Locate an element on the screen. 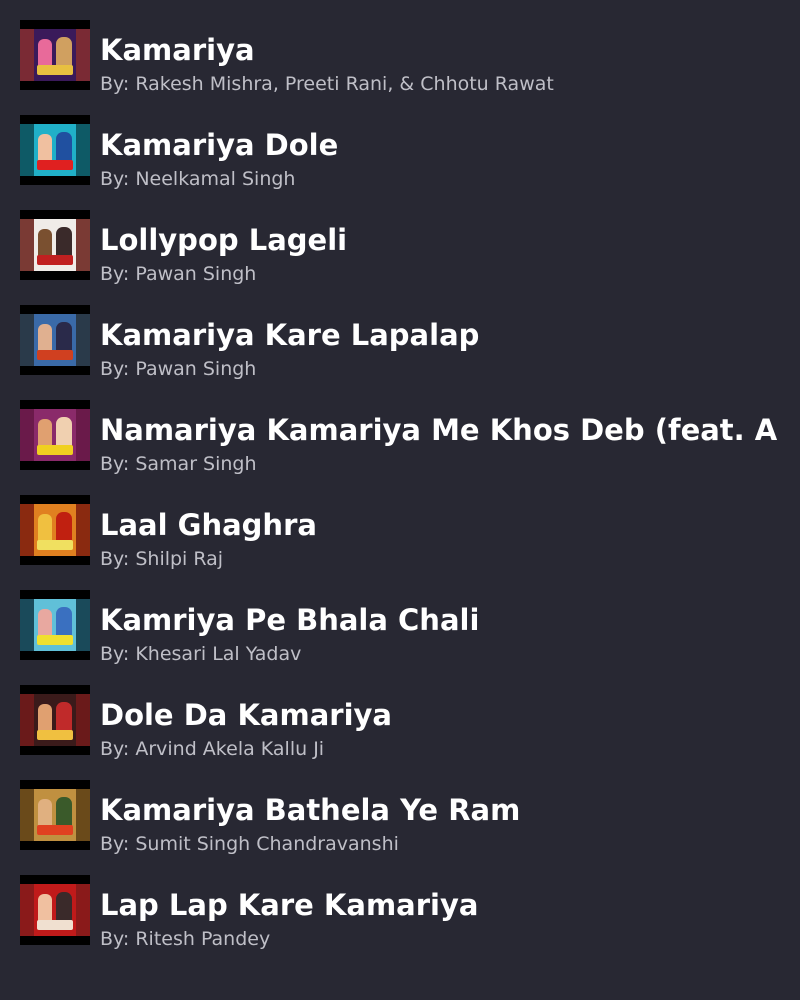 The width and height of the screenshot is (800, 1000). song-item: Kamariya Kare Lapalap By: Pawan Singh is located at coordinates (400, 352).